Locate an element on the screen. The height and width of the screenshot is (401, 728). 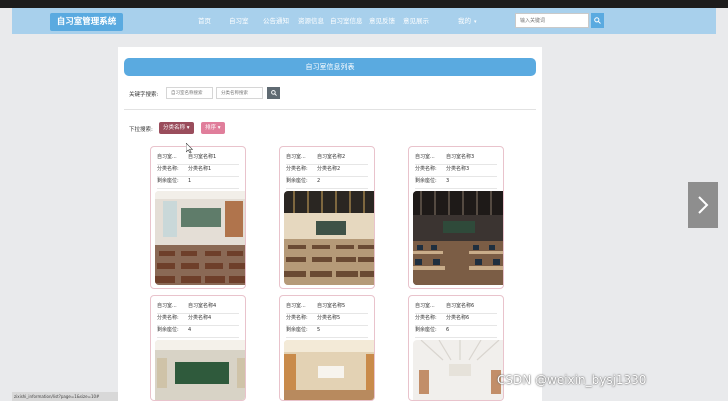
category-value: 分类名称4 is located at coordinates (200, 318).